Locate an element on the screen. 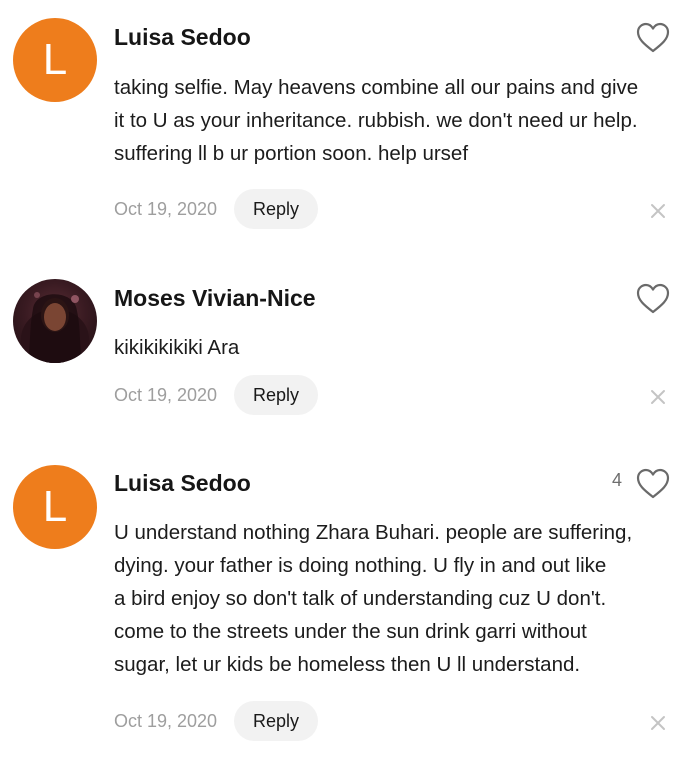 The image size is (684, 778). avatar-photo is located at coordinates (55, 327).